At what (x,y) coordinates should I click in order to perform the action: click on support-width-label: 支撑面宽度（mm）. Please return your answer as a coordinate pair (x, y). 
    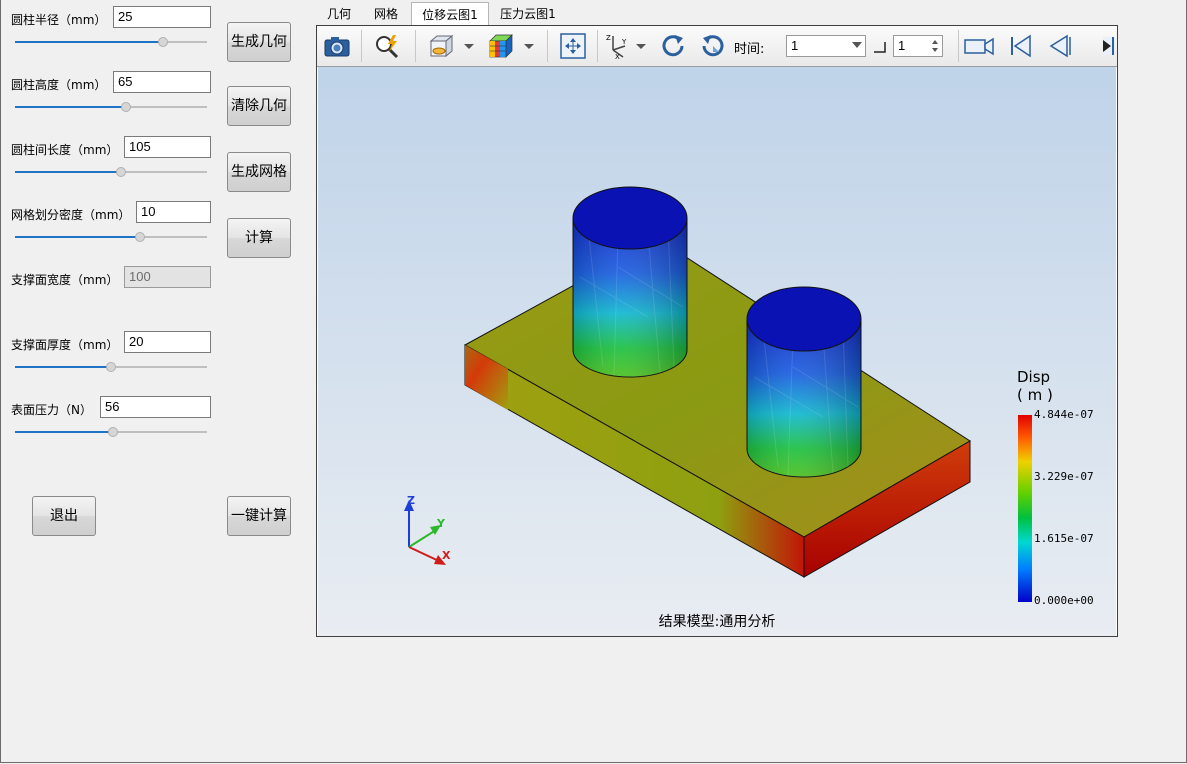
    Looking at the image, I should click on (65, 280).